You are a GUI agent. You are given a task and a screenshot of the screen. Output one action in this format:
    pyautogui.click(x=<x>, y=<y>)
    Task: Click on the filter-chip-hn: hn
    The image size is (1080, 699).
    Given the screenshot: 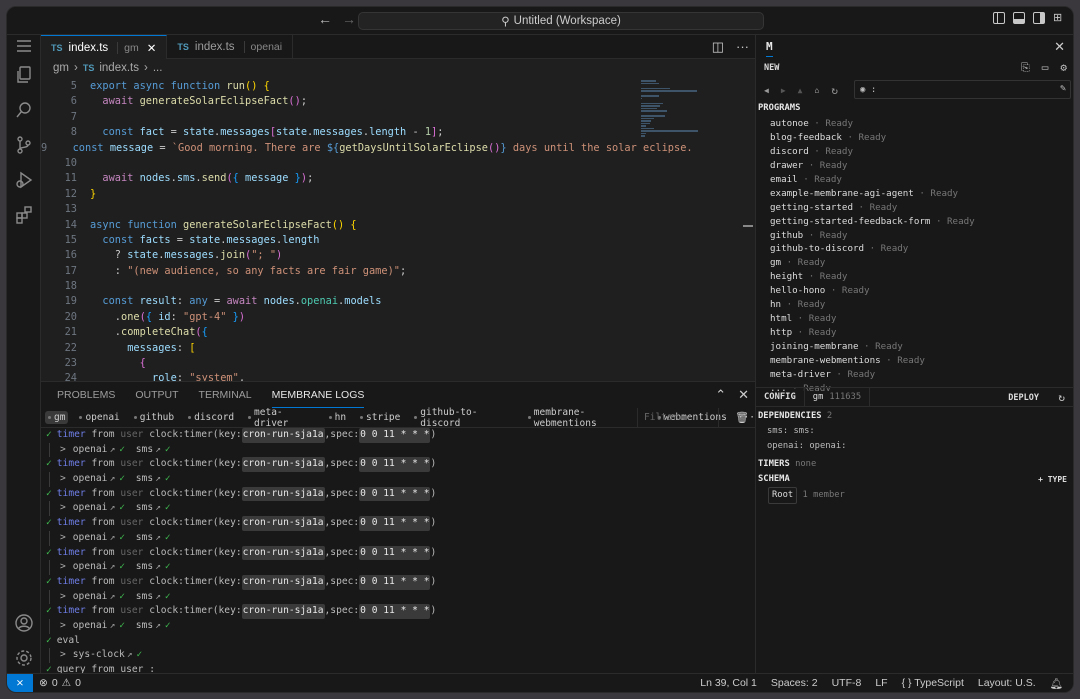 What is the action you would take?
    pyautogui.click(x=337, y=417)
    